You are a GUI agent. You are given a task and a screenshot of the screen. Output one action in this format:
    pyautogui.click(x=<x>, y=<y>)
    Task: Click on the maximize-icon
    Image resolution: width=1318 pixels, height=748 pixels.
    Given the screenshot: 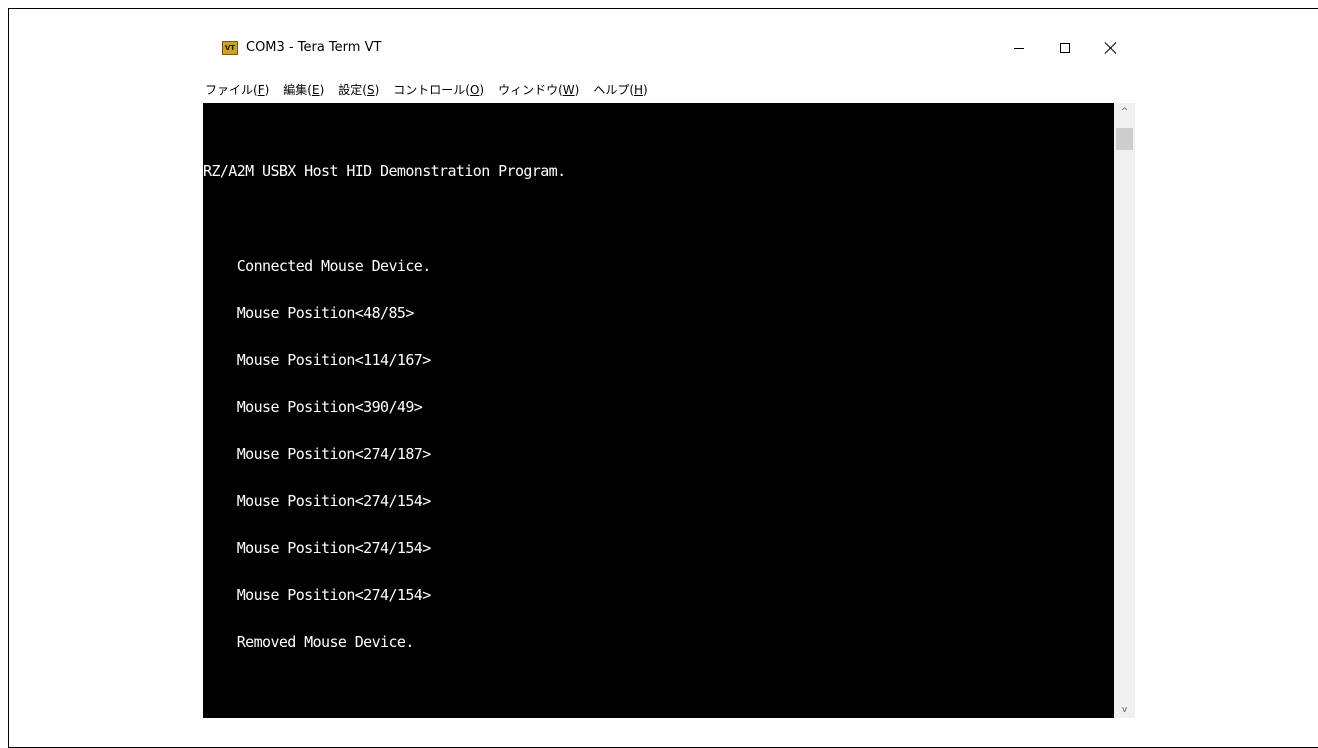 What is the action you would take?
    pyautogui.click(x=1065, y=48)
    